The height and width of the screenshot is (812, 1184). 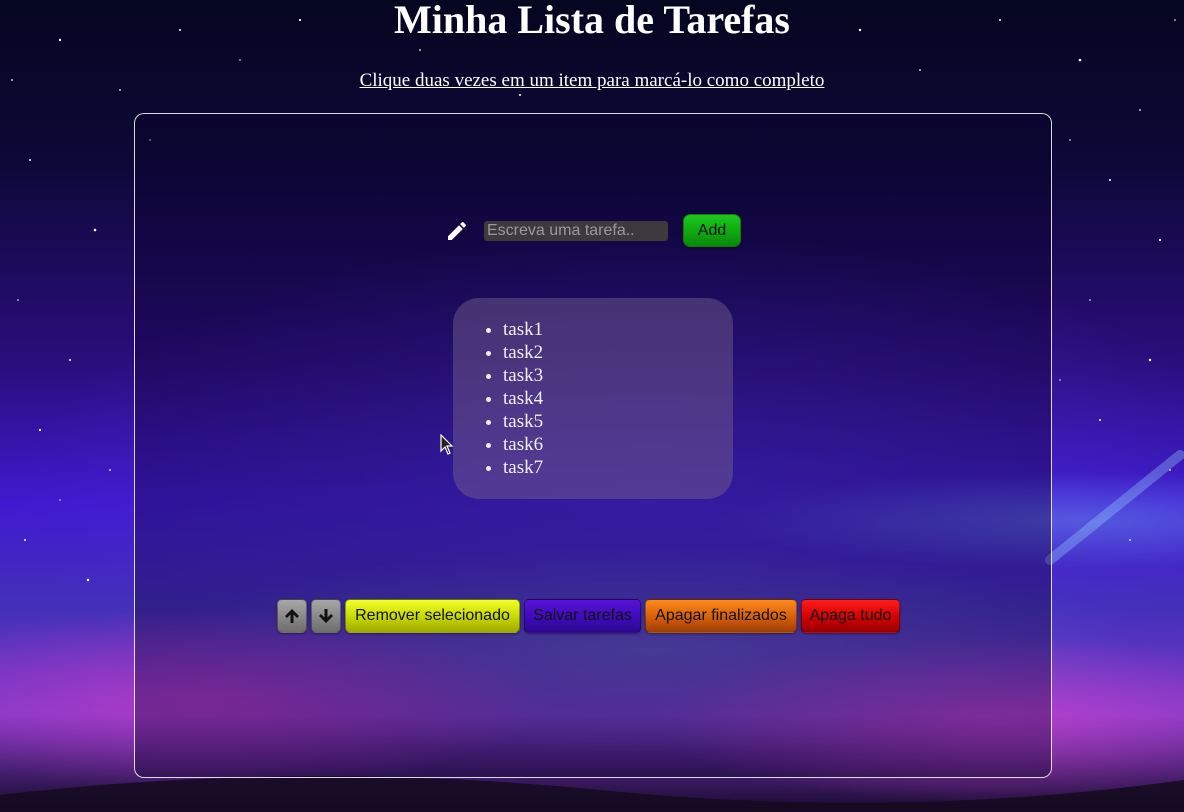 I want to click on arrow-up-icon, so click(x=292, y=616).